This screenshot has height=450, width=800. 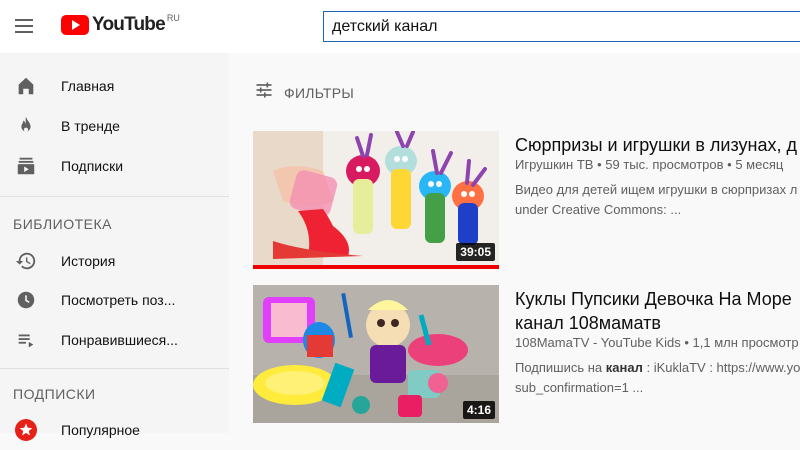 What do you see at coordinates (554, 164) in the screenshot?
I see `channel-name: Игрушкин ТВ` at bounding box center [554, 164].